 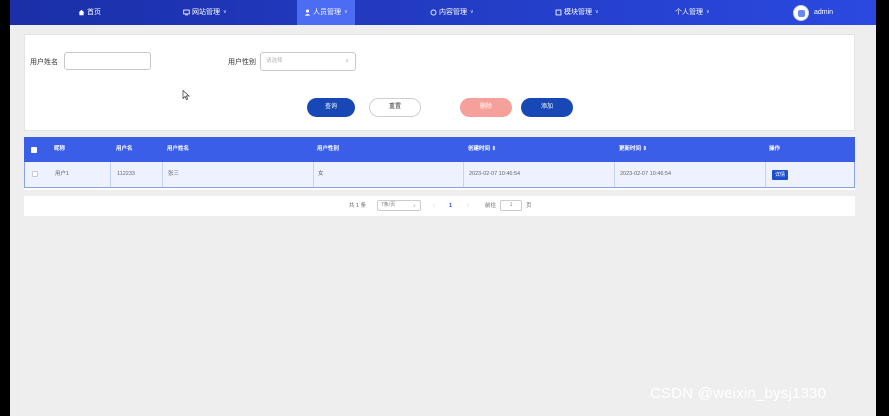 I want to click on header-created-time: 创建时间 ⇕, so click(x=482, y=149).